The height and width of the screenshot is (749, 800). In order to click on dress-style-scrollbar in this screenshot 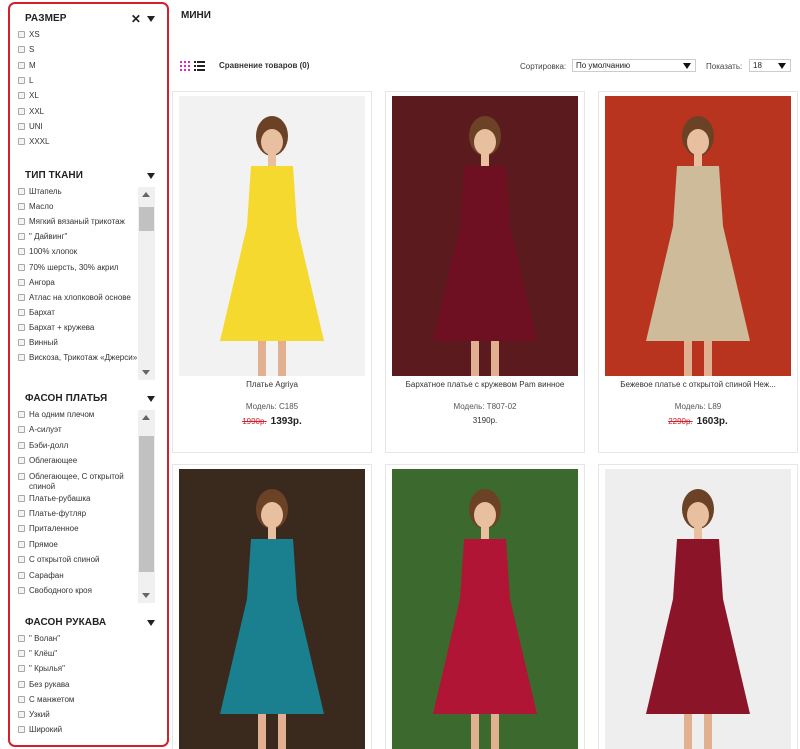, I will do `click(146, 506)`.